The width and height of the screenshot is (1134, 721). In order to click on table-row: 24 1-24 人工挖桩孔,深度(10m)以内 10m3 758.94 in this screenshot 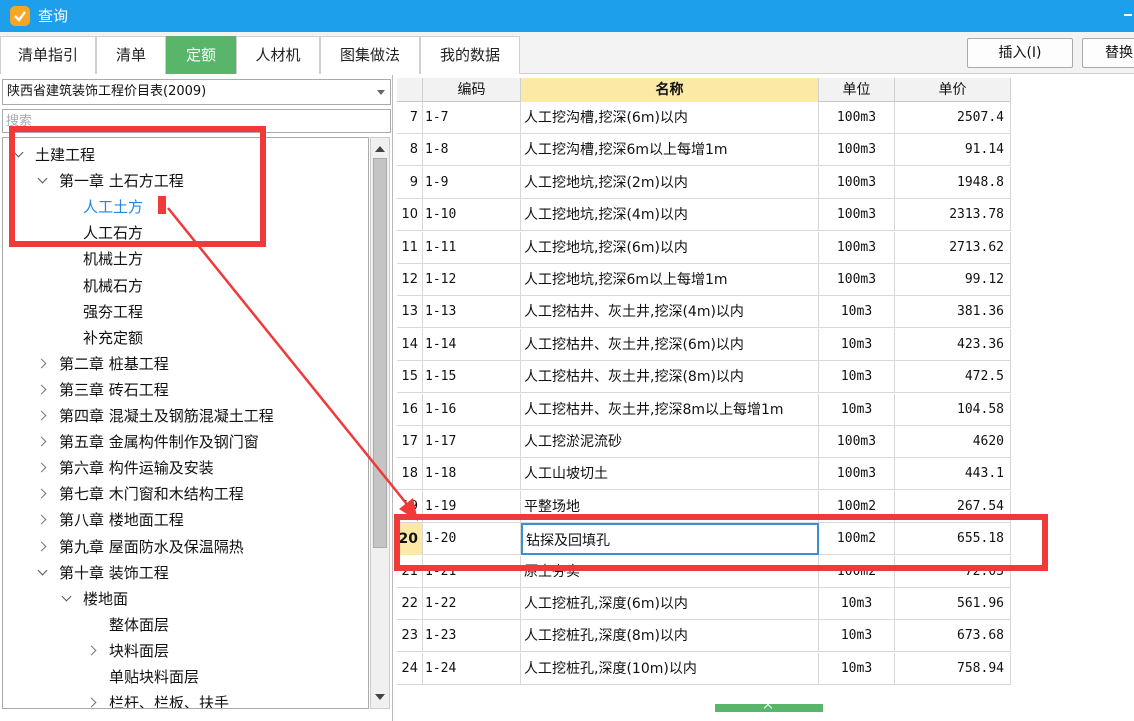, I will do `click(704, 668)`.